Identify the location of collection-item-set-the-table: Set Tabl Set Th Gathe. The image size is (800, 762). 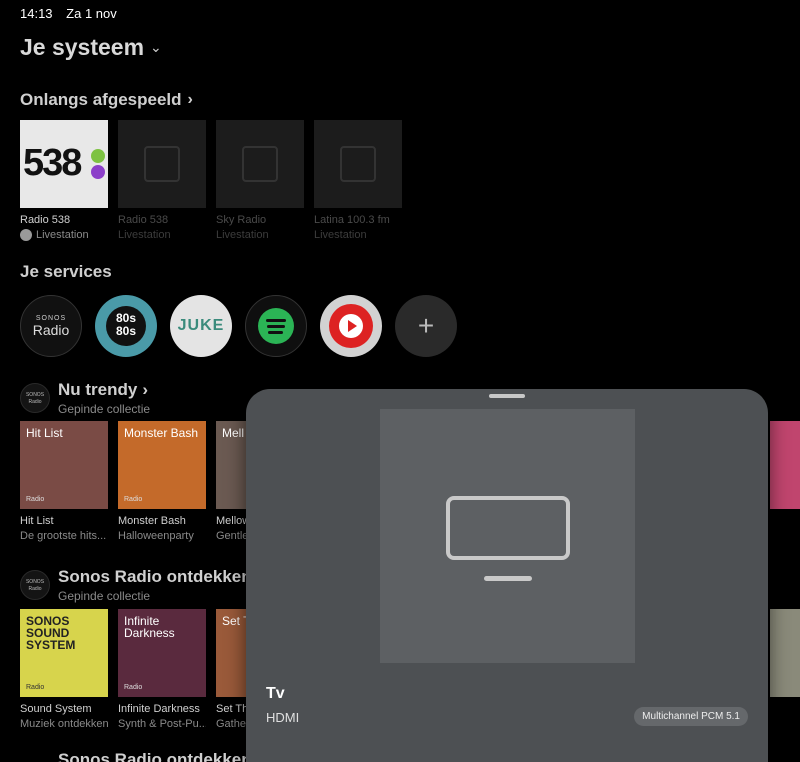
(231, 669).